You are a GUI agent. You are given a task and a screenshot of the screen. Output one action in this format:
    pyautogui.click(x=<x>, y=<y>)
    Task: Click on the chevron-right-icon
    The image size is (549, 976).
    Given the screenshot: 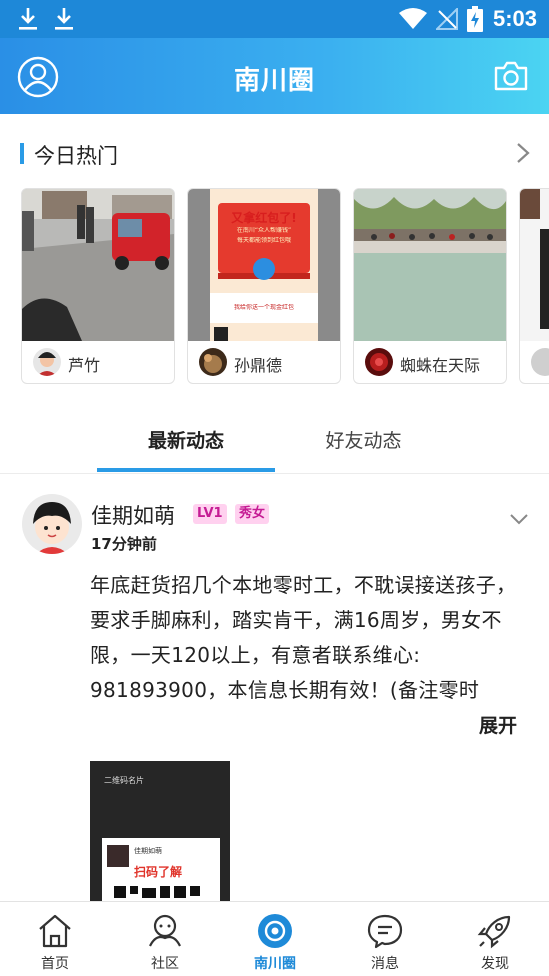 What is the action you would take?
    pyautogui.click(x=523, y=153)
    